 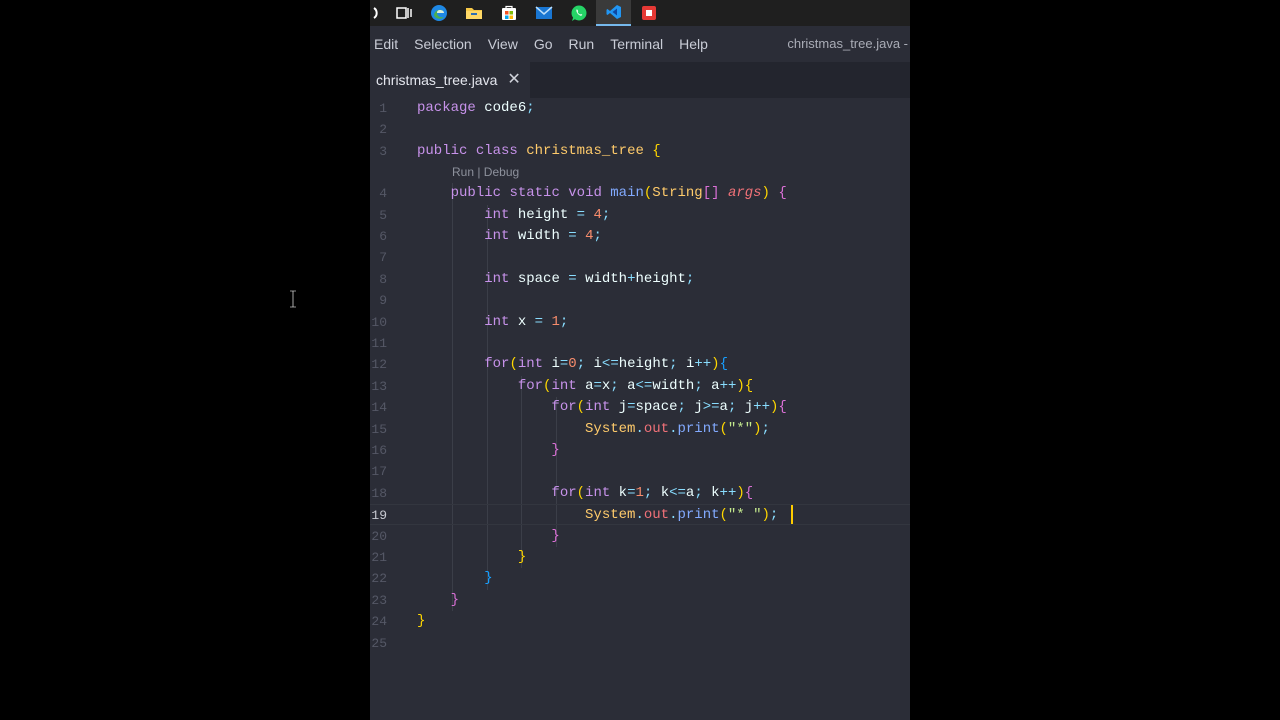 What do you see at coordinates (383, 236) in the screenshot?
I see `line-number: 6` at bounding box center [383, 236].